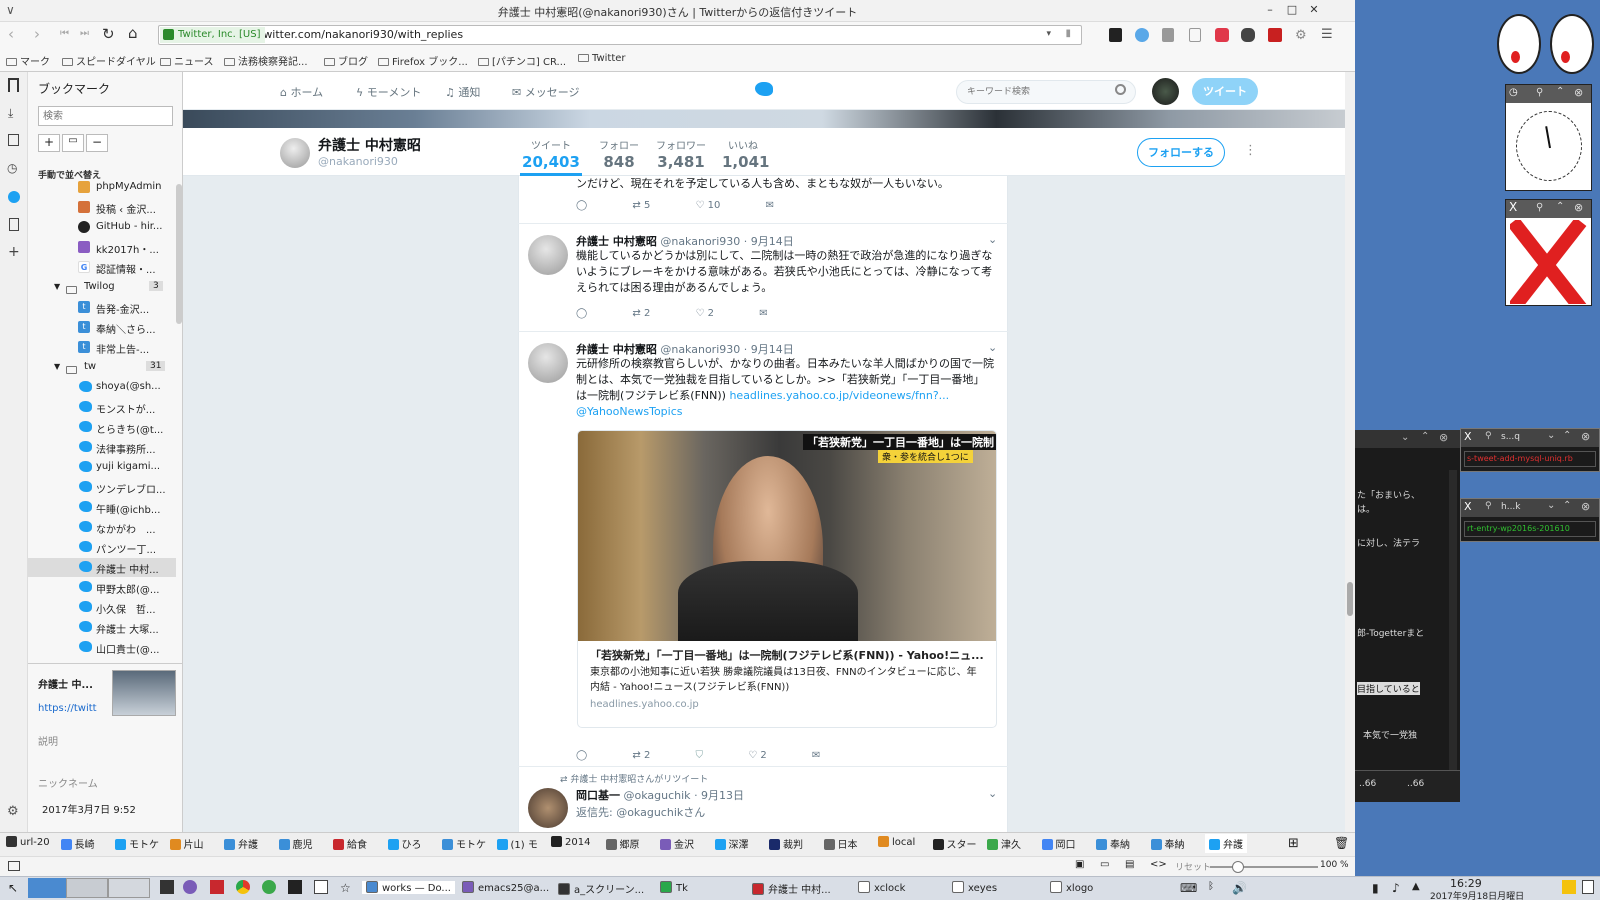  What do you see at coordinates (321, 887) in the screenshot?
I see `screenshot-launcher-icon` at bounding box center [321, 887].